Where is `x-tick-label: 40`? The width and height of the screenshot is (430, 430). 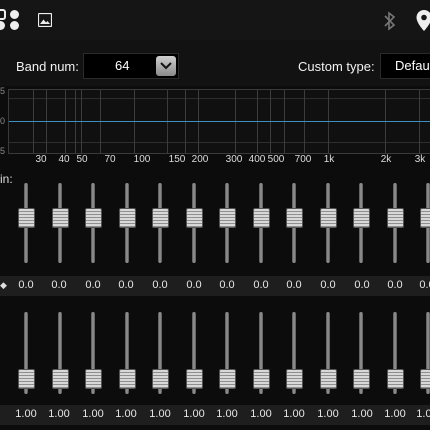
x-tick-label: 40 is located at coordinates (64, 159).